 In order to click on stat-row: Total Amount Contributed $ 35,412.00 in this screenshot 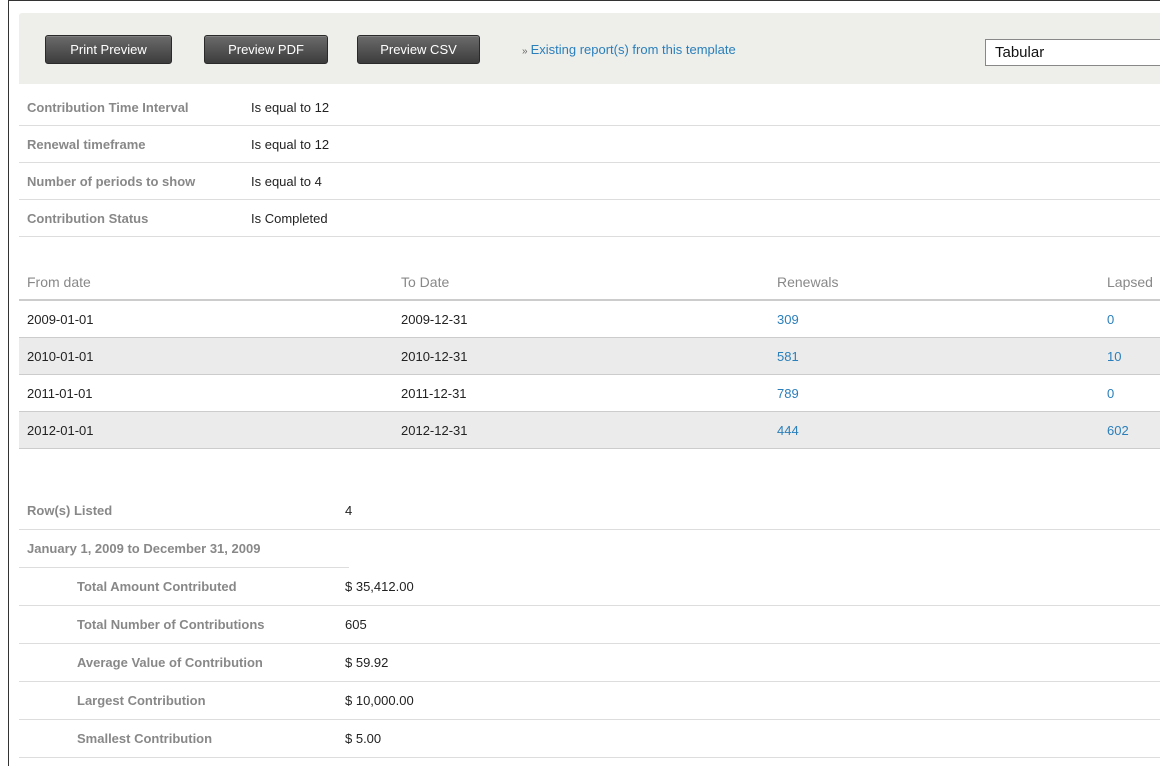, I will do `click(589, 587)`.